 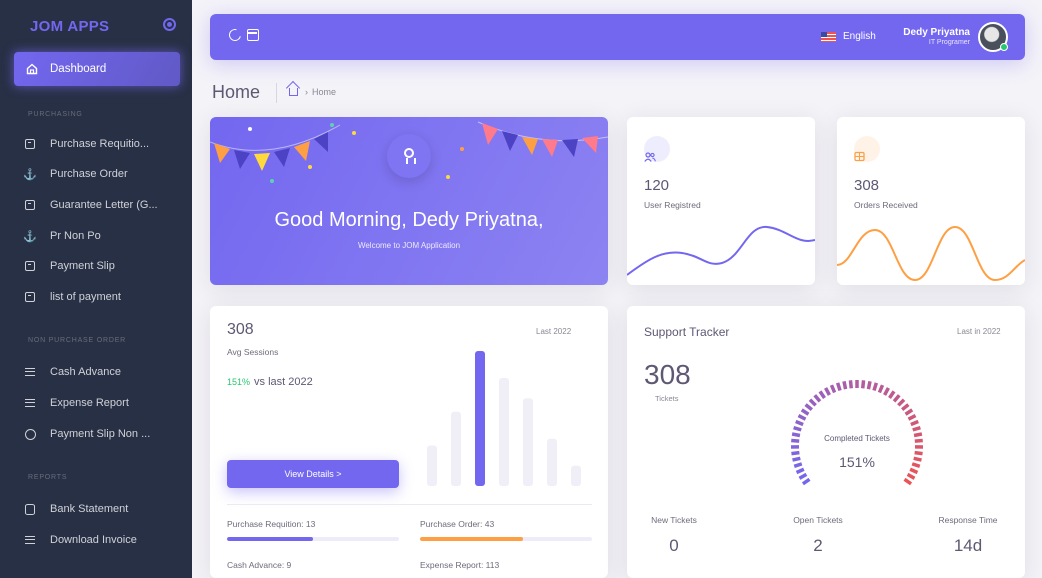 I want to click on breadcrumb: › Home, so click(x=312, y=92).